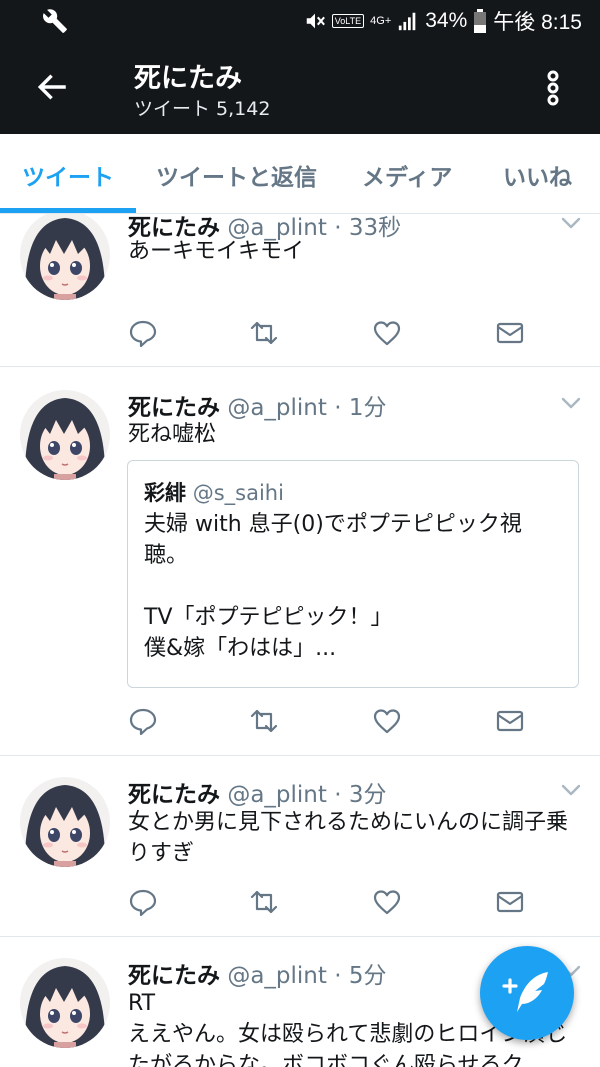 Image resolution: width=600 pixels, height=1067 pixels. I want to click on status-bar: VoLTE 4G+ 34% 午後 8:15, so click(300, 21).